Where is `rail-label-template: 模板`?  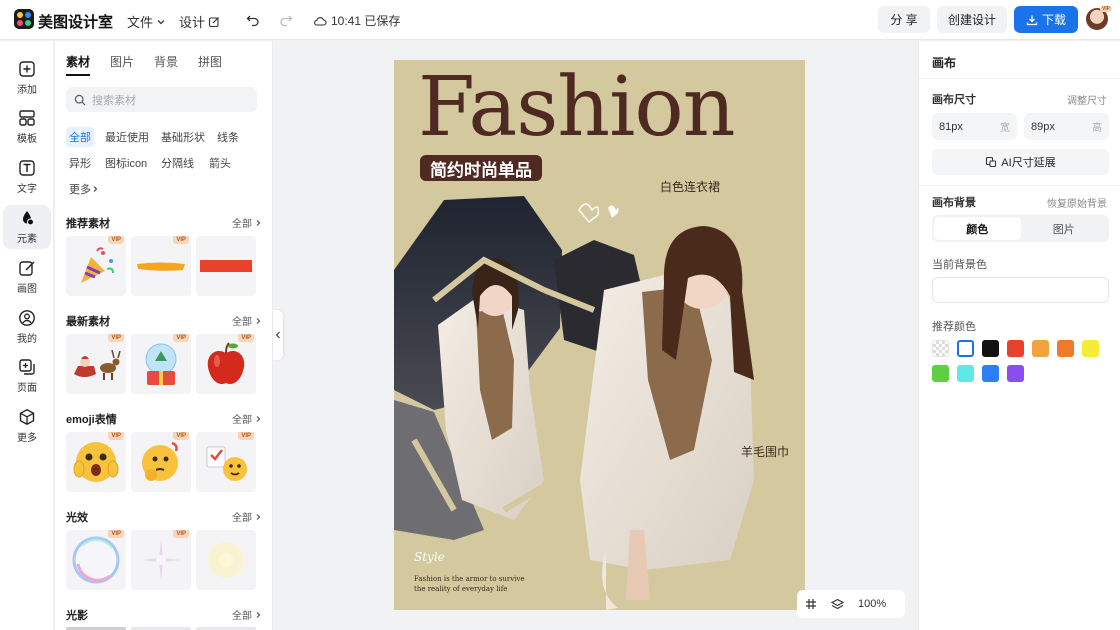
rail-label-template: 模板 is located at coordinates (27, 139).